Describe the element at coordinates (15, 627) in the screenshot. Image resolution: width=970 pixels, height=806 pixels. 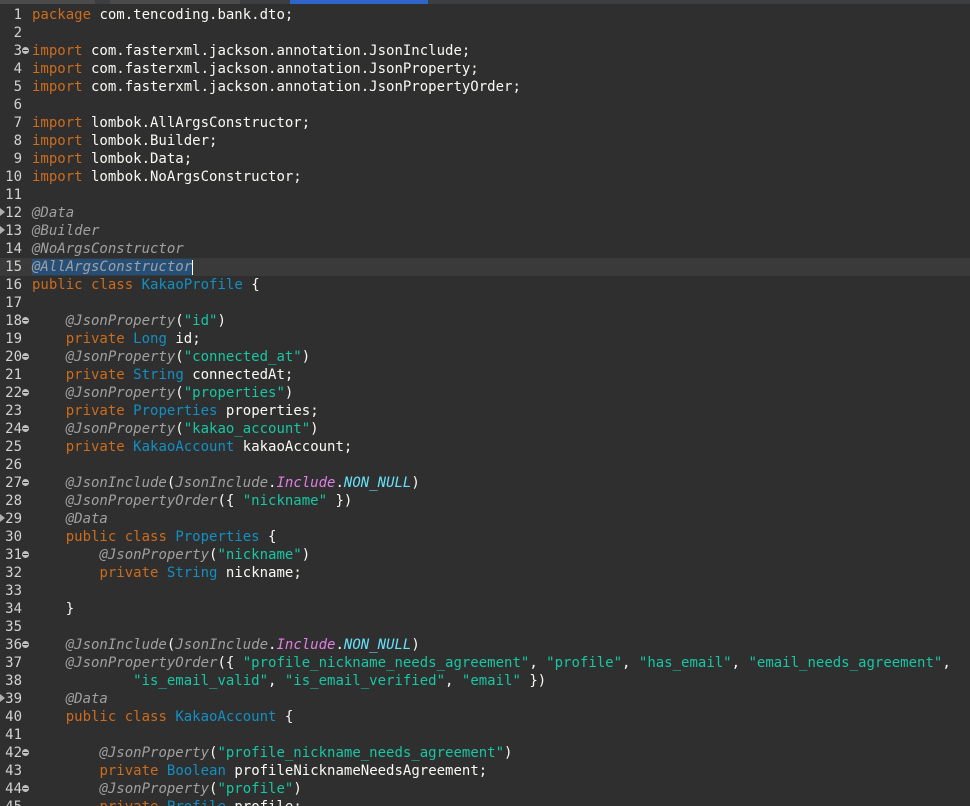
I see `line-number-gutter: 35` at that location.